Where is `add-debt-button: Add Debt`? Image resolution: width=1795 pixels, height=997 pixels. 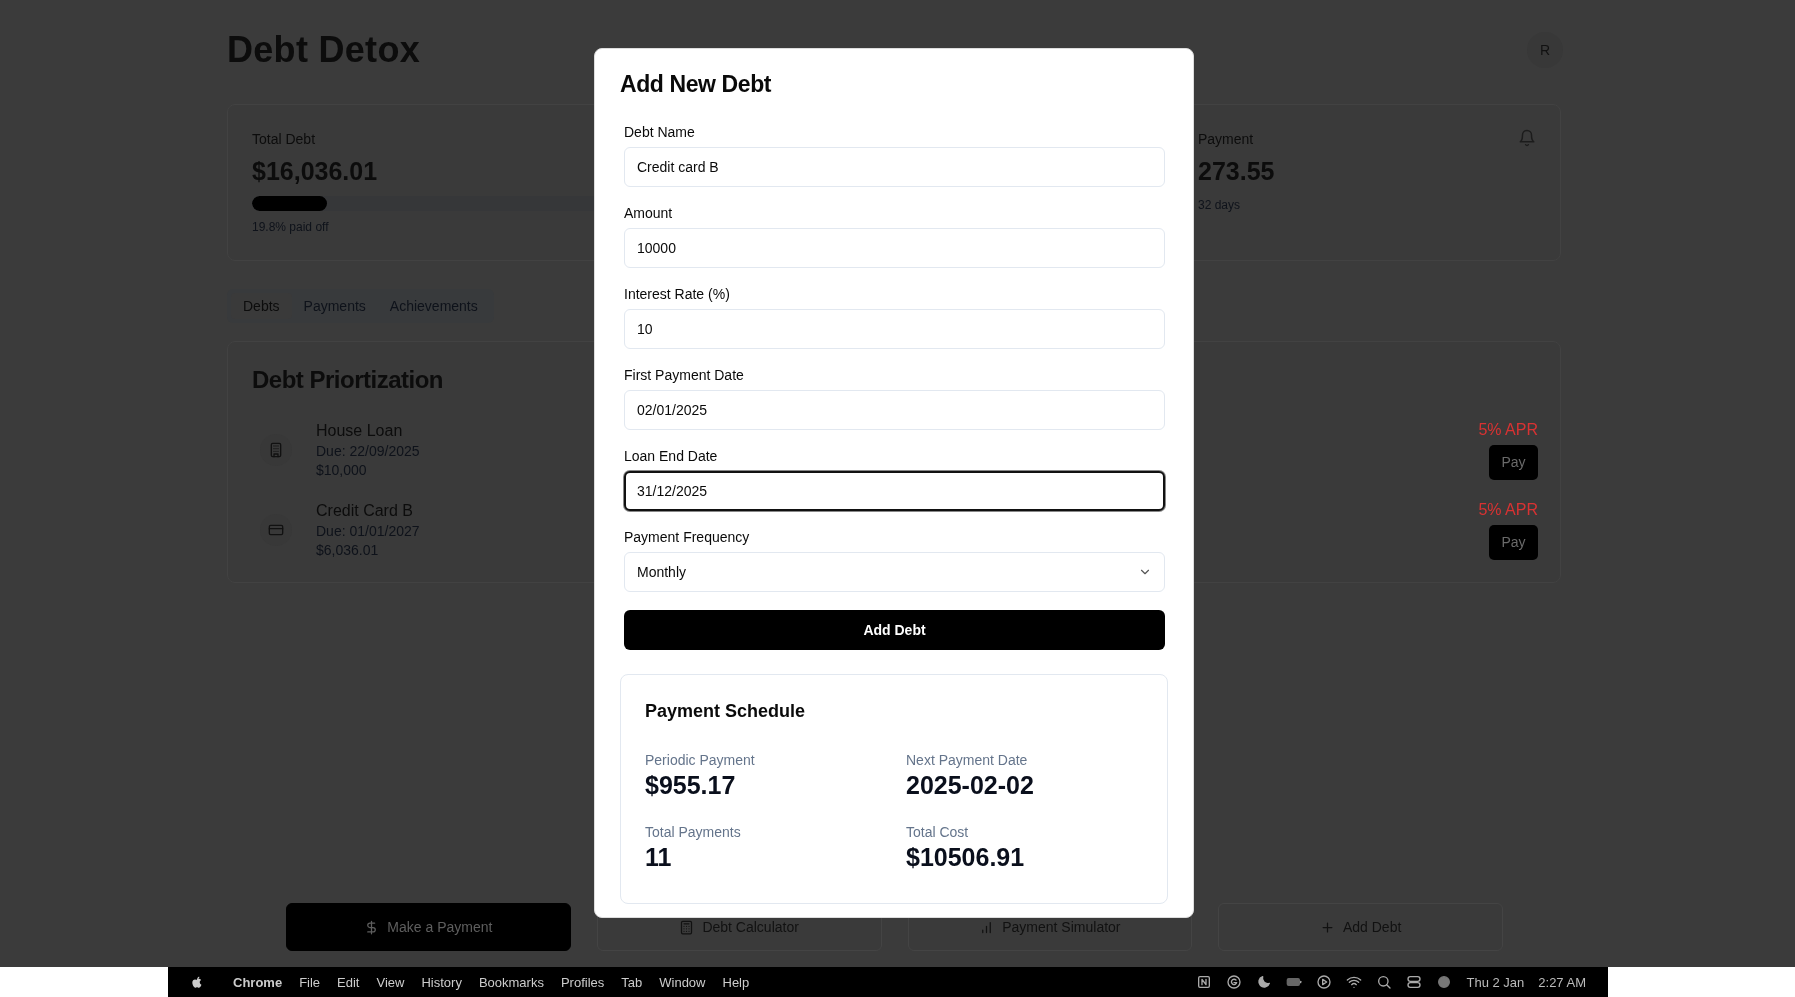
add-debt-button: Add Debt is located at coordinates (894, 630).